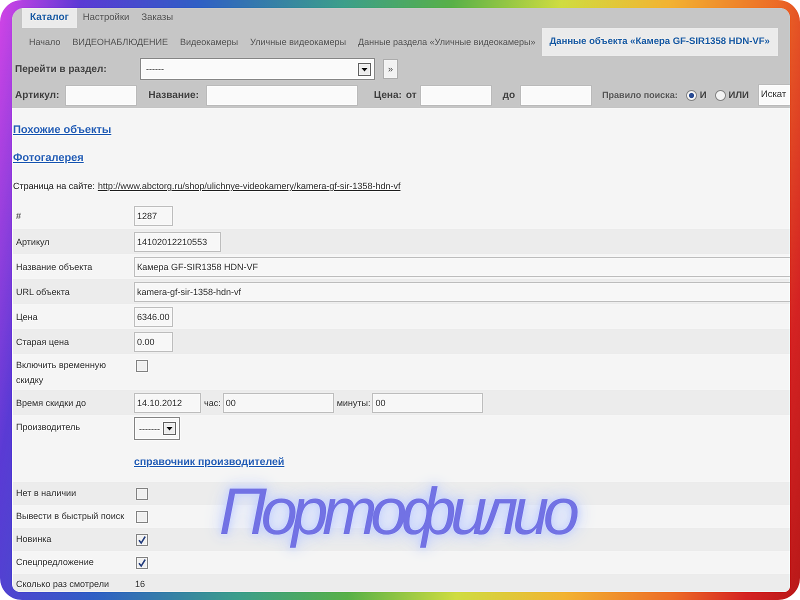 Image resolution: width=800 pixels, height=600 pixels. I want to click on radio-label: И, so click(703, 95).